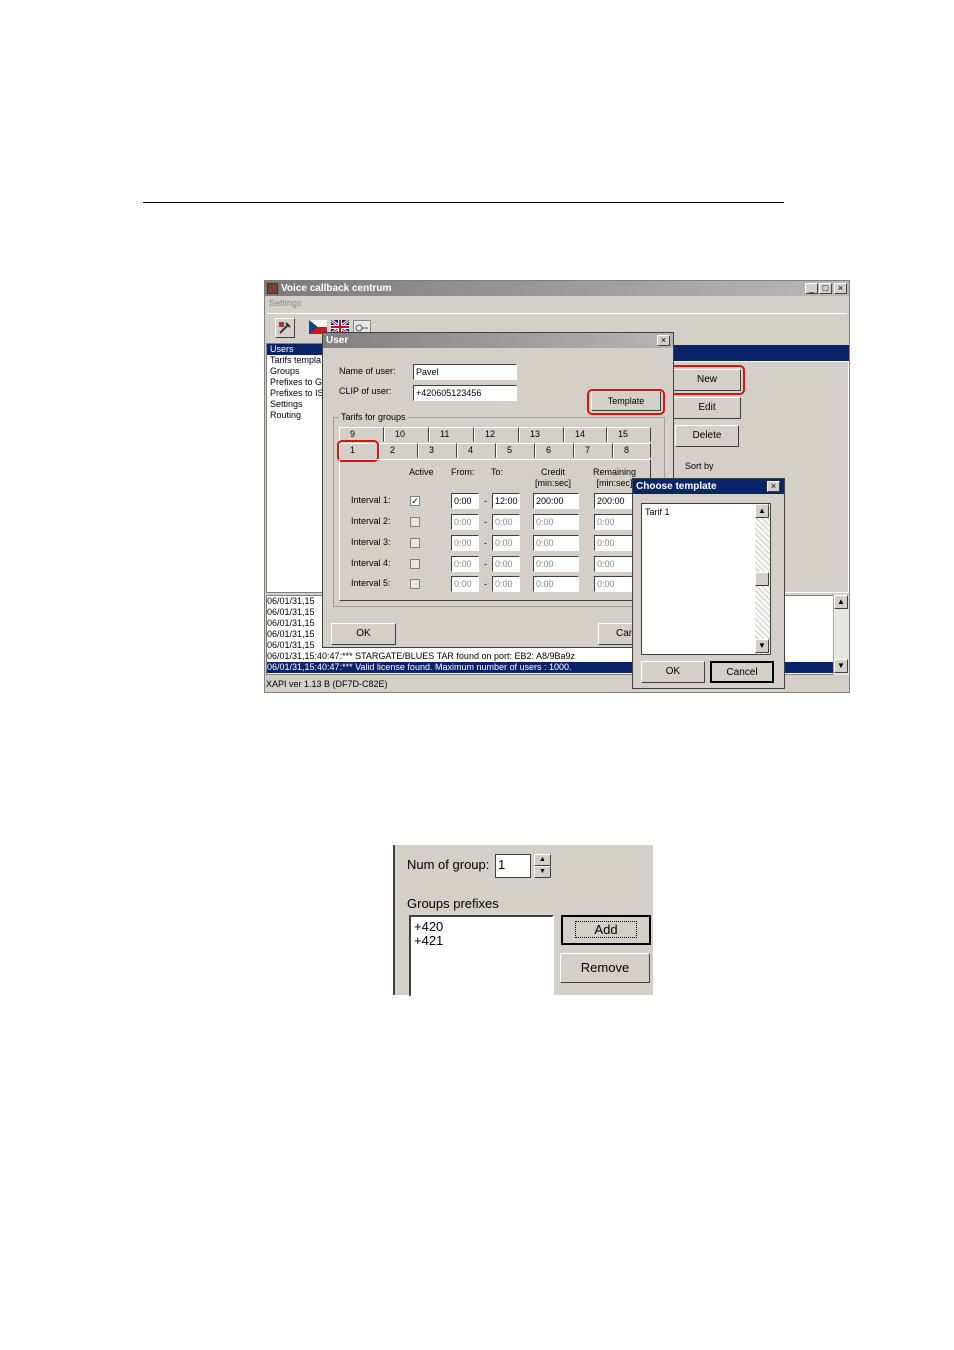  I want to click on minimize-button: _, so click(811, 288).